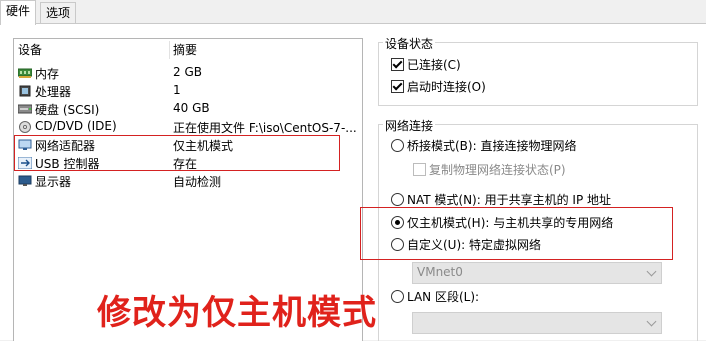  Describe the element at coordinates (419, 169) in the screenshot. I see `checkbox-disabled-icon` at that location.